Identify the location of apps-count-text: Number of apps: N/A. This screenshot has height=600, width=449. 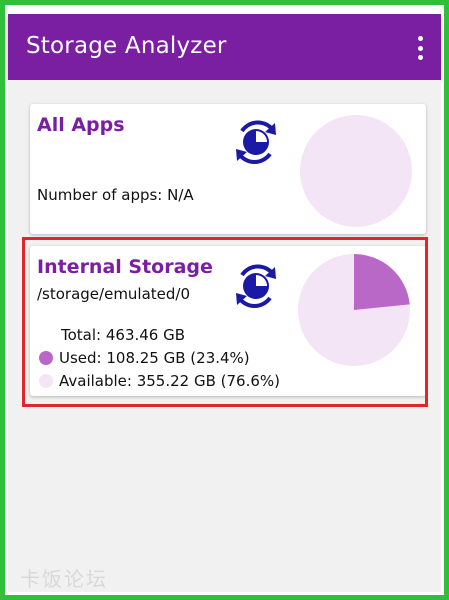
(115, 195).